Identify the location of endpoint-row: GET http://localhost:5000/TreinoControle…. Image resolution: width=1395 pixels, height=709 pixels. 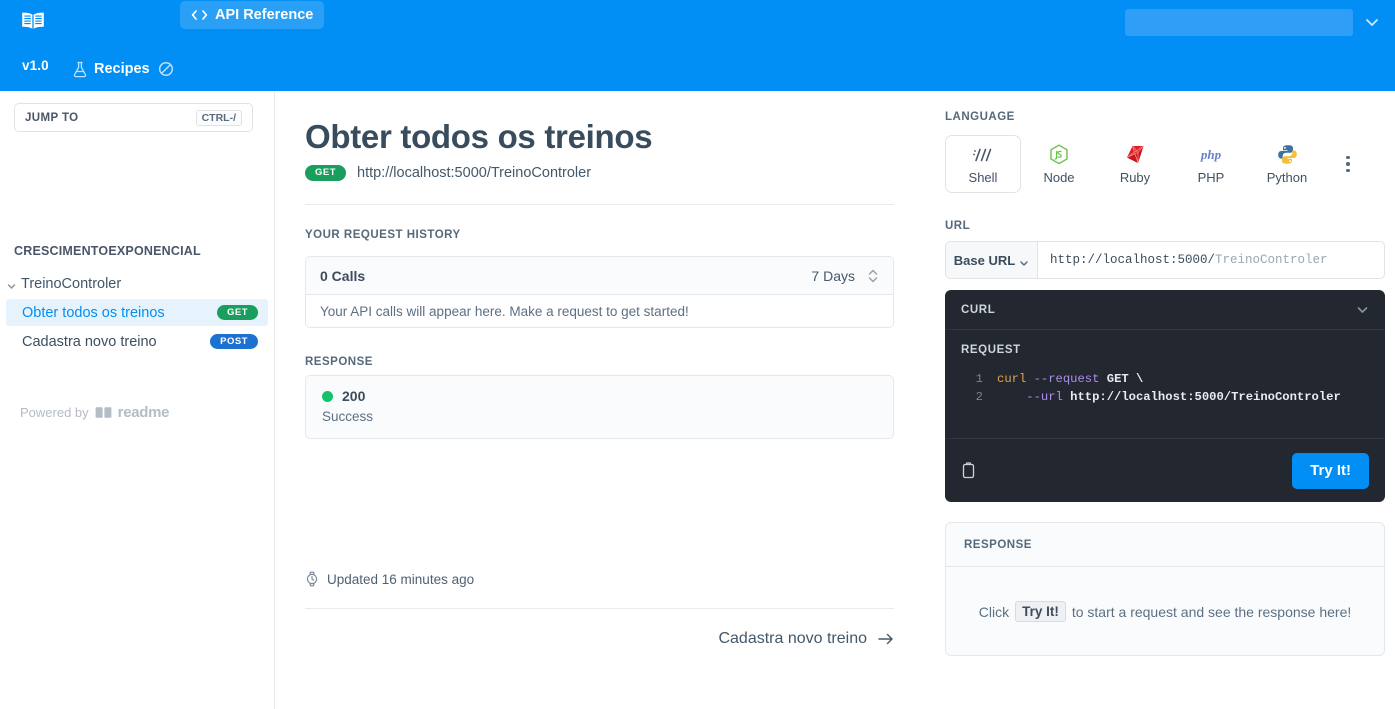
(448, 173).